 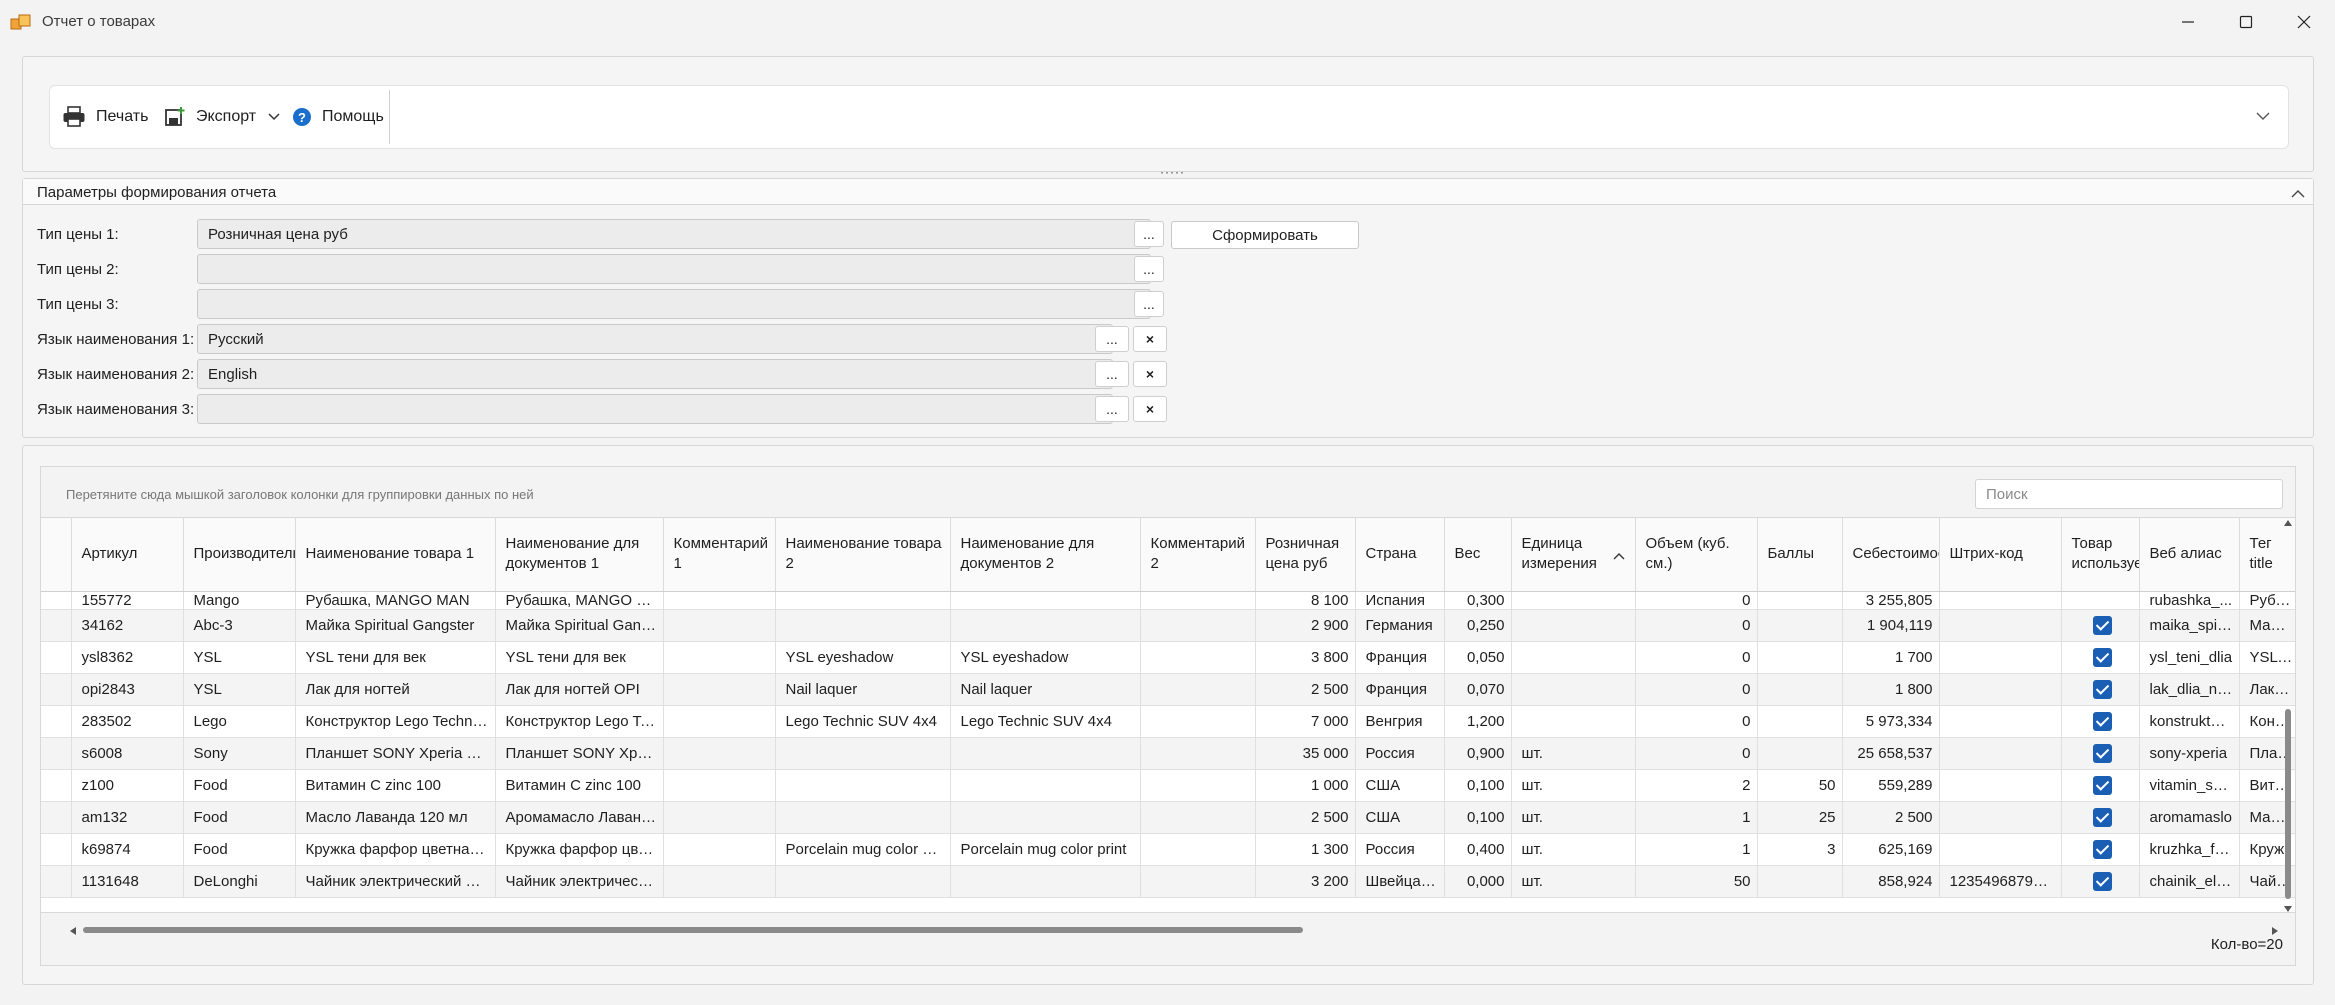 What do you see at coordinates (1573, 555) in the screenshot?
I see `column-header: Единица измерения` at bounding box center [1573, 555].